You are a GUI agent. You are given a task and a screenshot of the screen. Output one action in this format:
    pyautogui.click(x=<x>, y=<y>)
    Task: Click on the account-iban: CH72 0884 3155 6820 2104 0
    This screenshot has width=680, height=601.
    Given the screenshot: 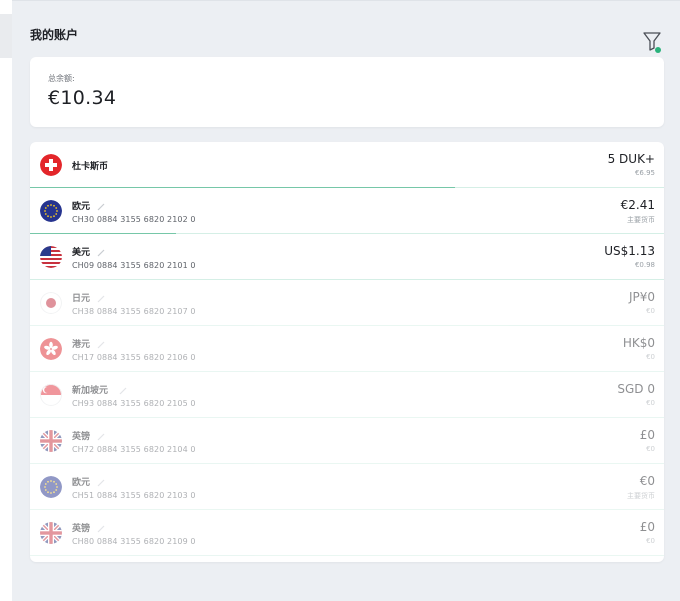 What is the action you would take?
    pyautogui.click(x=134, y=449)
    